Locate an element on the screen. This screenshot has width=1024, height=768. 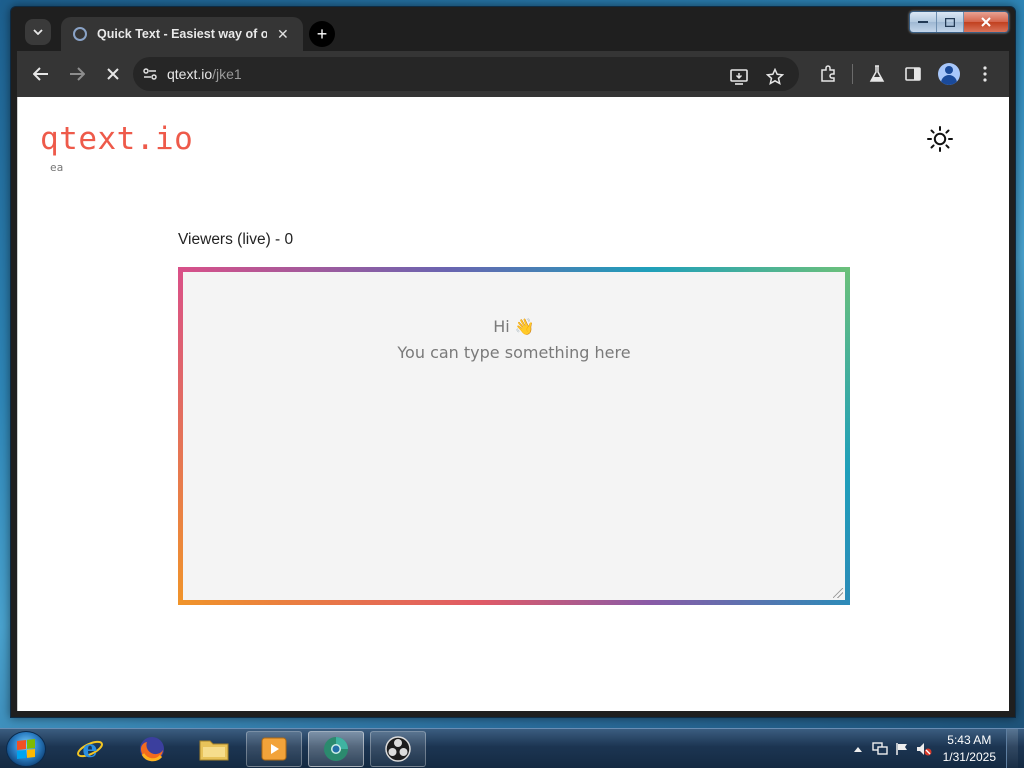
profile-button is located at coordinates (949, 74).